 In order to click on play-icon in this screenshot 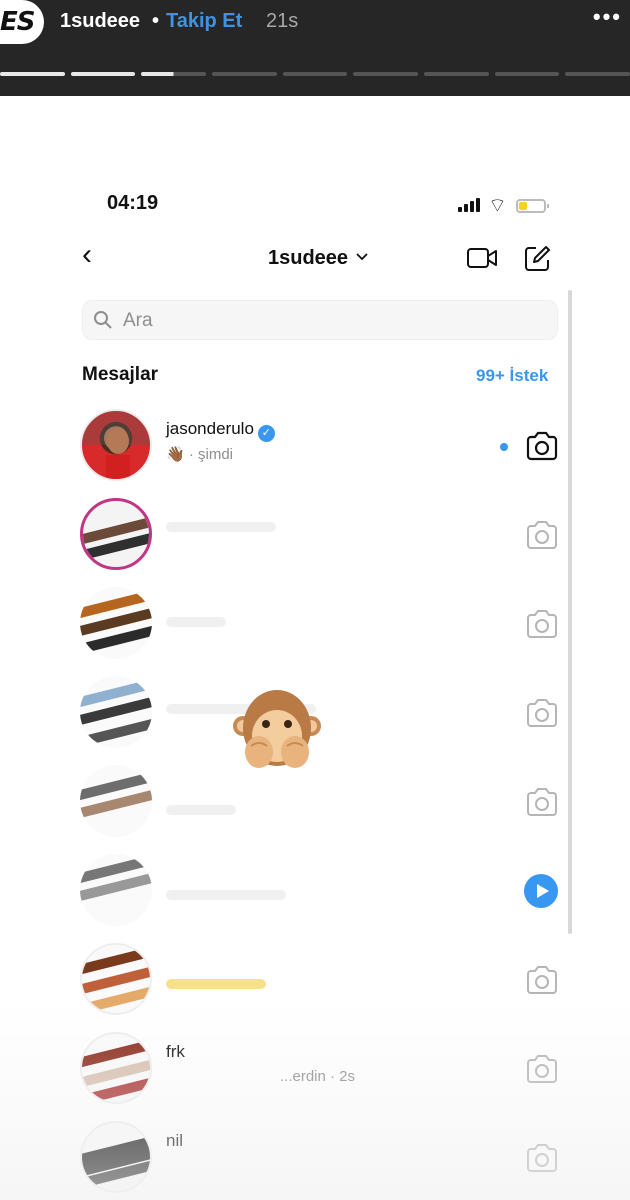, I will do `click(541, 891)`.